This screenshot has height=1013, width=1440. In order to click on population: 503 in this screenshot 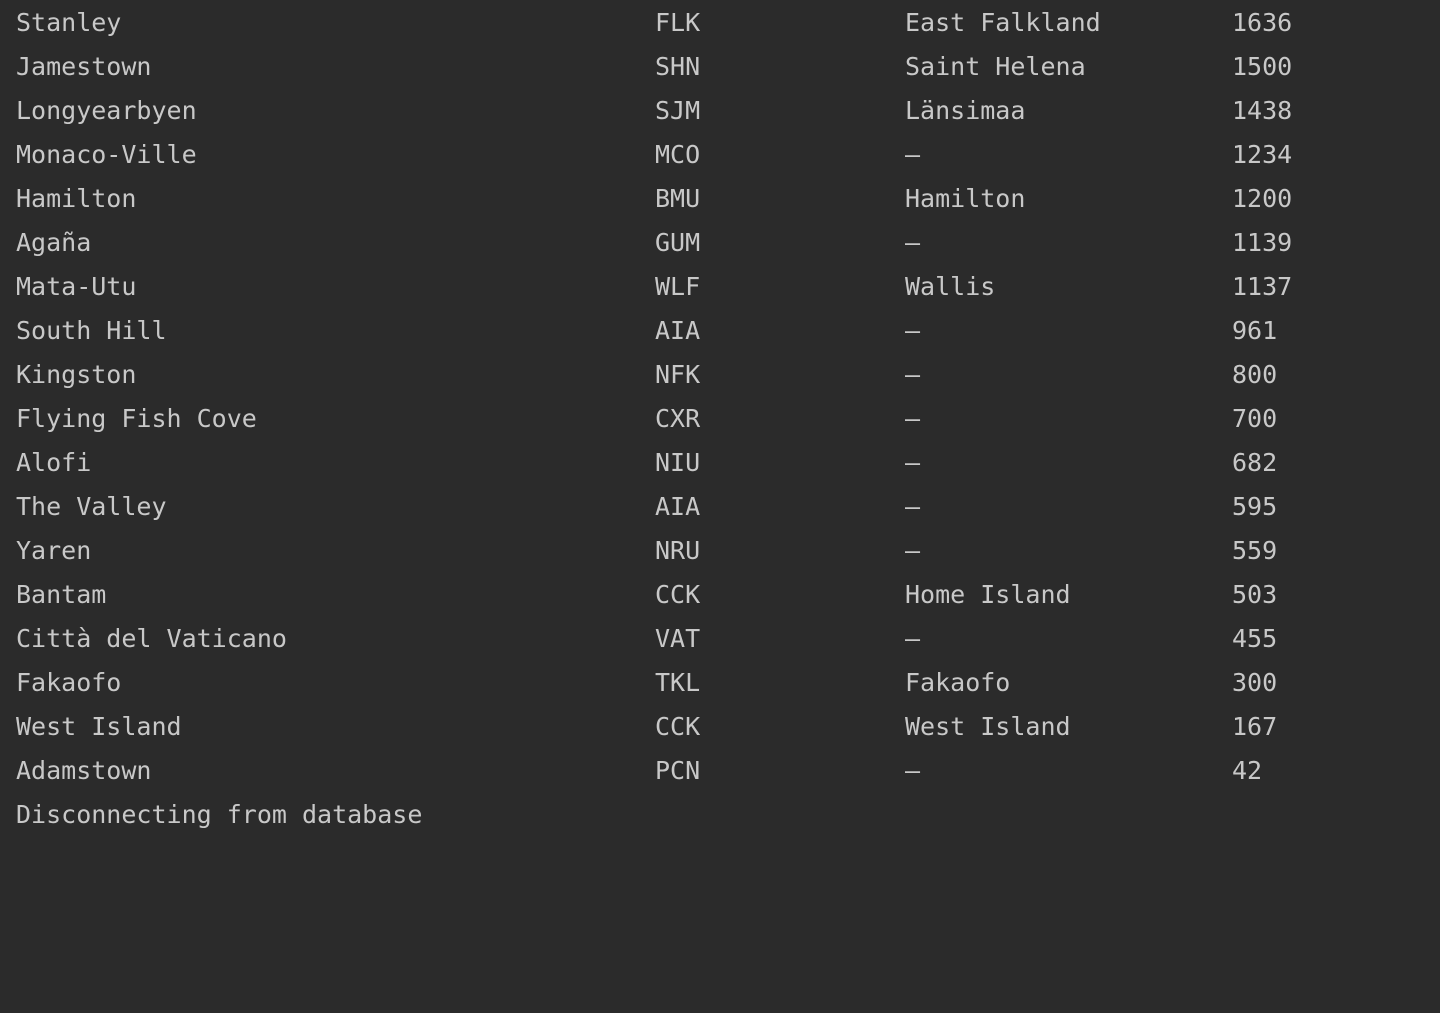, I will do `click(1255, 594)`.